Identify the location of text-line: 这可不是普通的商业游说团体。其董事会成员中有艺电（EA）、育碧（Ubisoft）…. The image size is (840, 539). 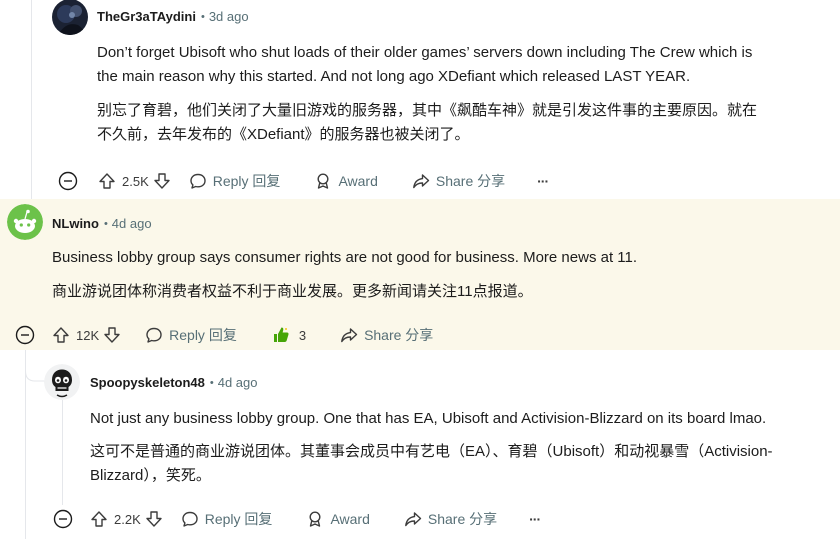
(431, 451).